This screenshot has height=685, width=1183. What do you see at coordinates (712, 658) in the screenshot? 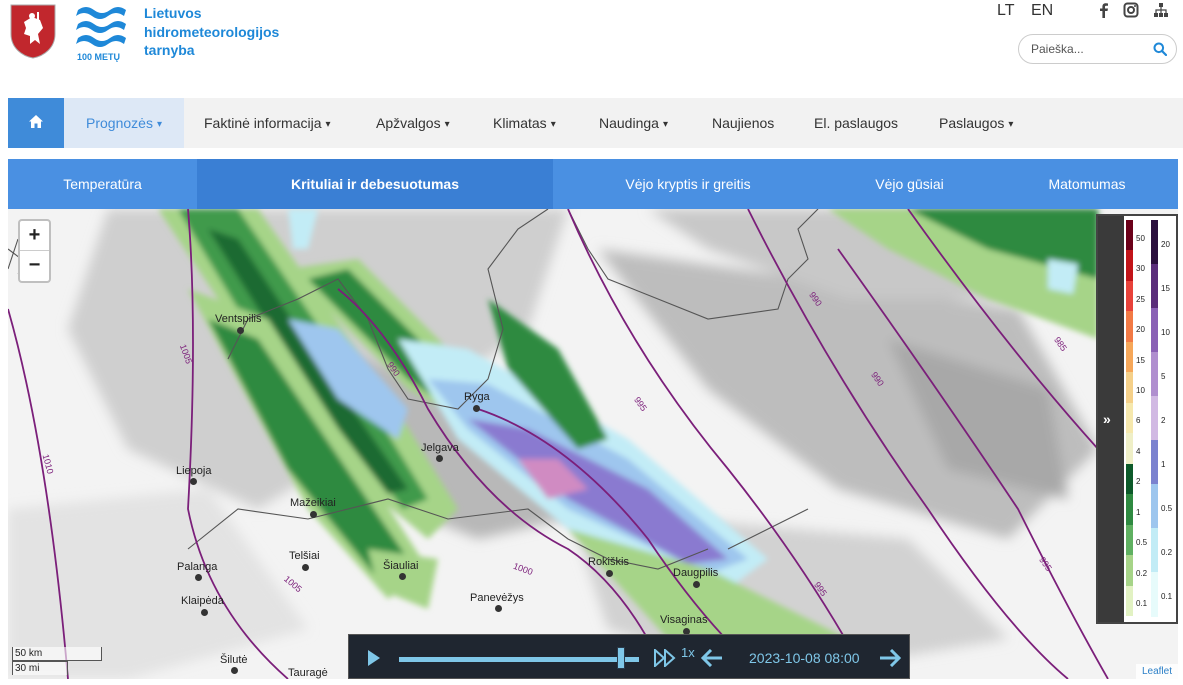
I see `step-back-icon` at bounding box center [712, 658].